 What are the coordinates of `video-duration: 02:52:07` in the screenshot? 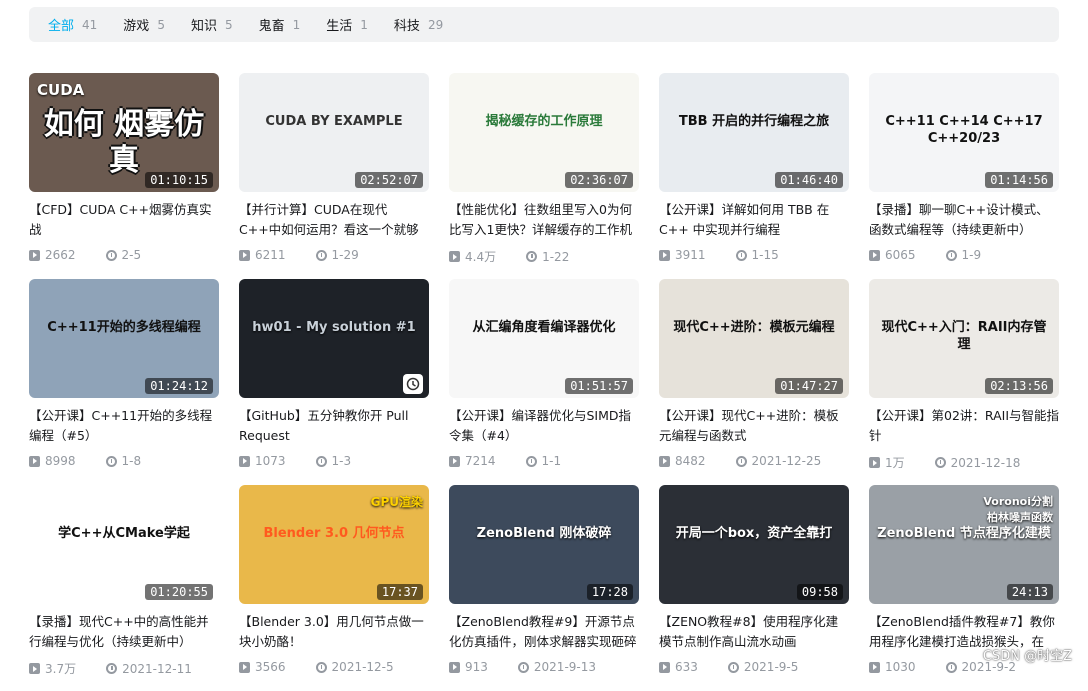 It's located at (389, 180).